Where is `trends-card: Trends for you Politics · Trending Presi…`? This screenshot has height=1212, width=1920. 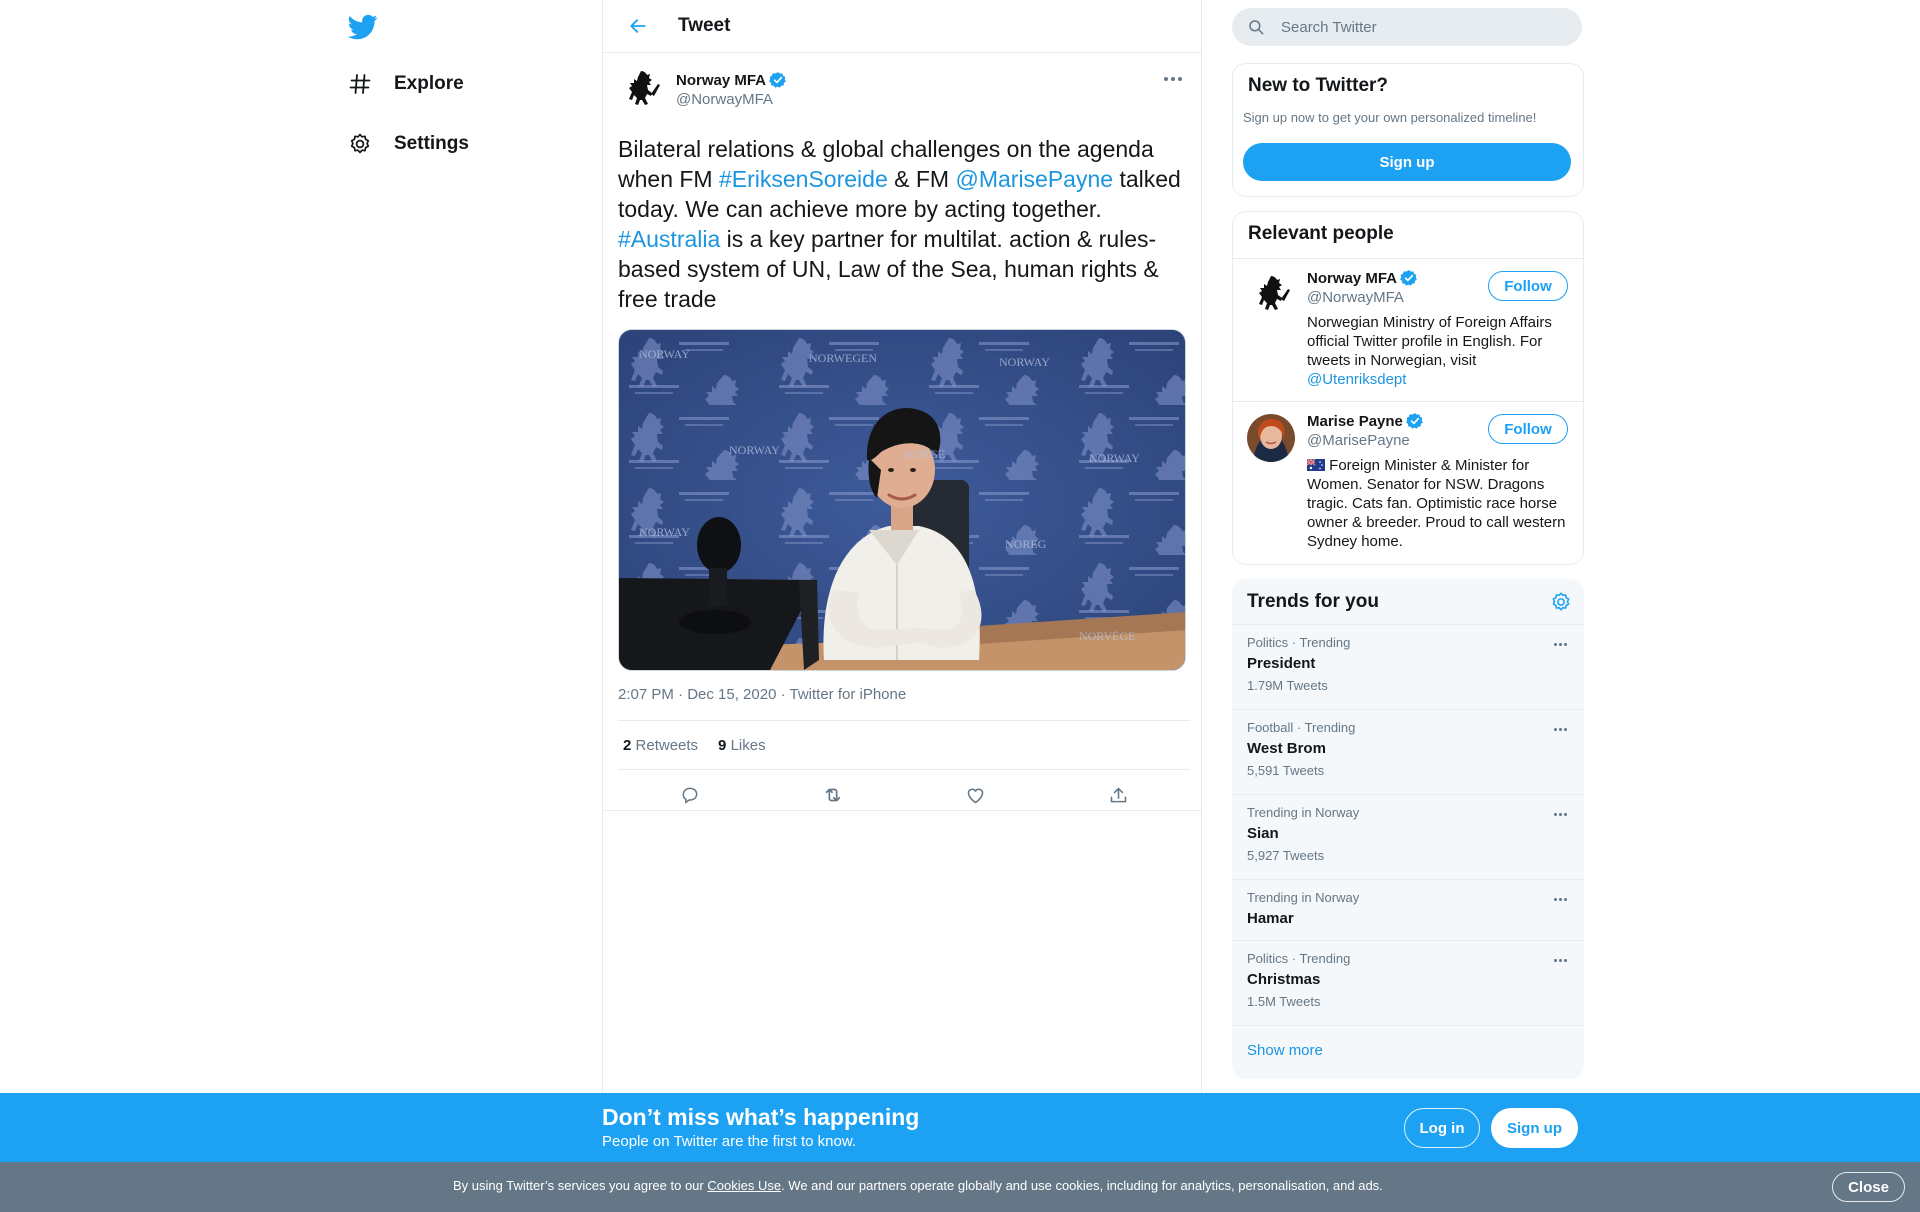
trends-card: Trends for you Politics · Trending Presi… is located at coordinates (1408, 829).